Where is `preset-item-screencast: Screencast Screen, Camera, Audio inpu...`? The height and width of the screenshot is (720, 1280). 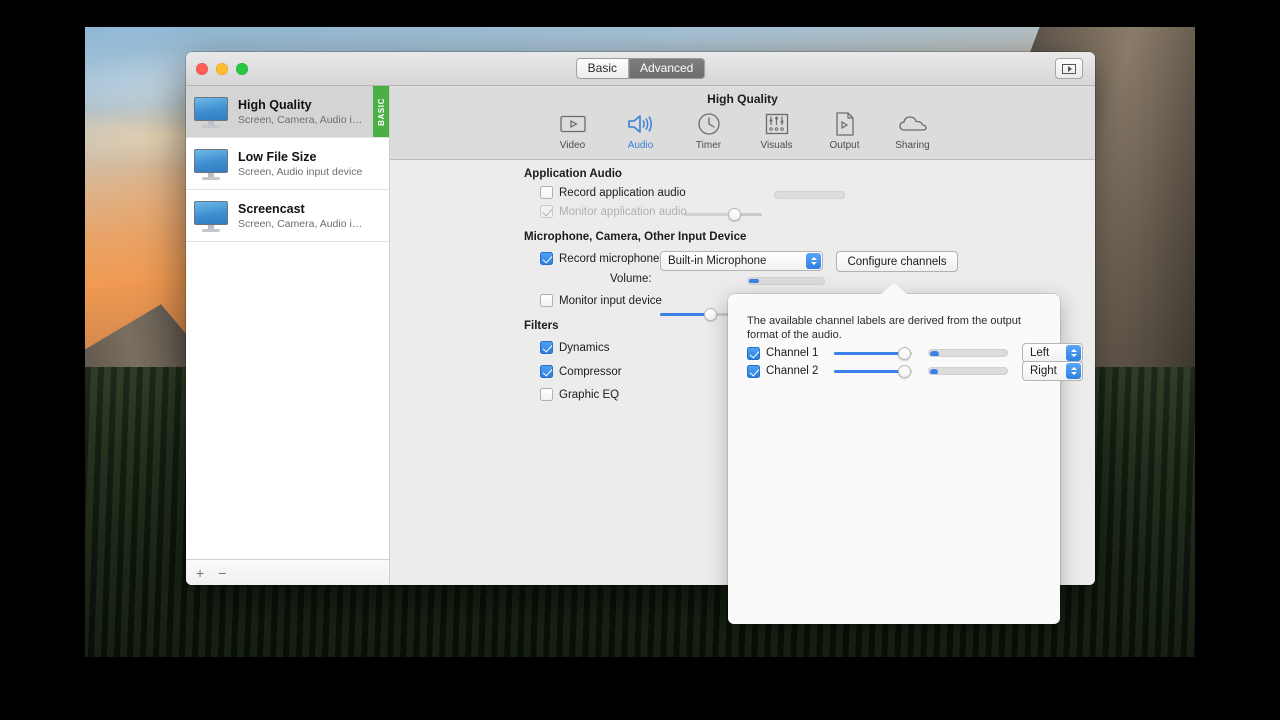 preset-item-screencast: Screencast Screen, Camera, Audio inpu... is located at coordinates (287, 216).